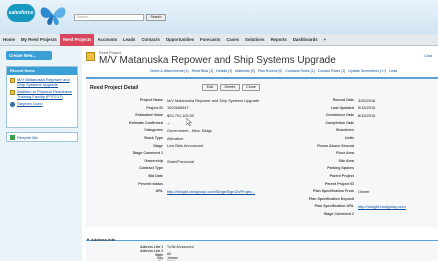 This screenshot has width=438, height=261. I want to click on field-label: Estimate Confirmed, so click(146, 122).